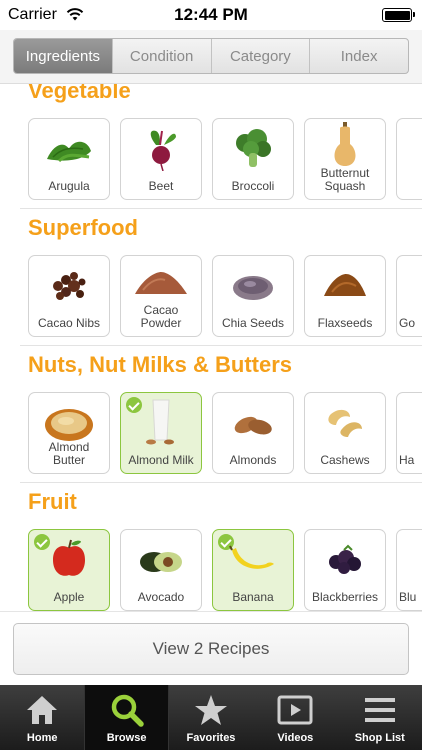 This screenshot has height=750, width=422. I want to click on ingredient-label: Butternut Squash, so click(345, 179).